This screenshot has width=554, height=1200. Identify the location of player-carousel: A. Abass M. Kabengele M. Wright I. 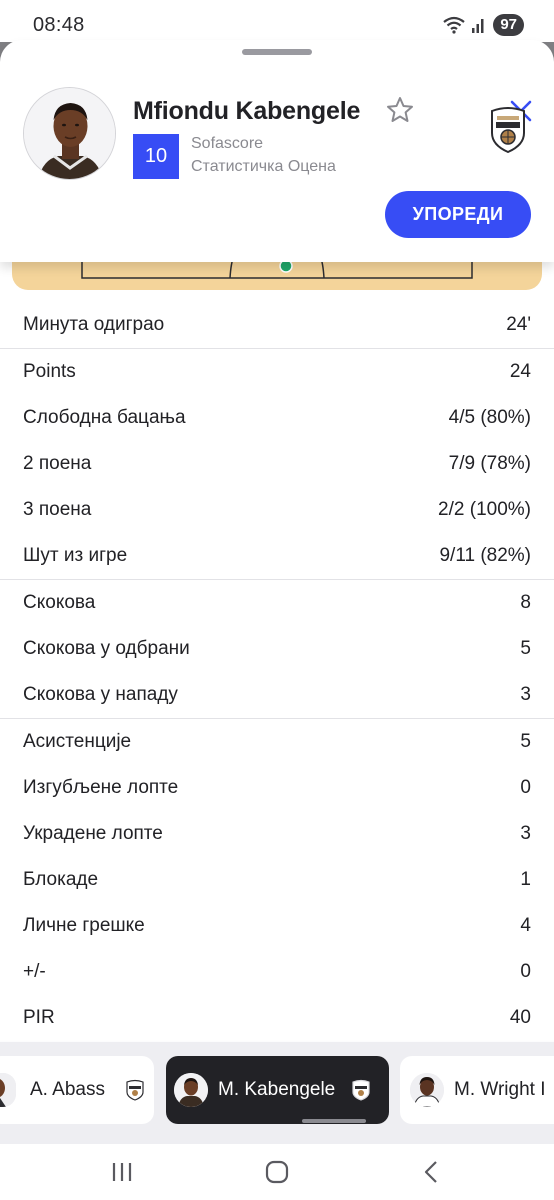
(277, 1093).